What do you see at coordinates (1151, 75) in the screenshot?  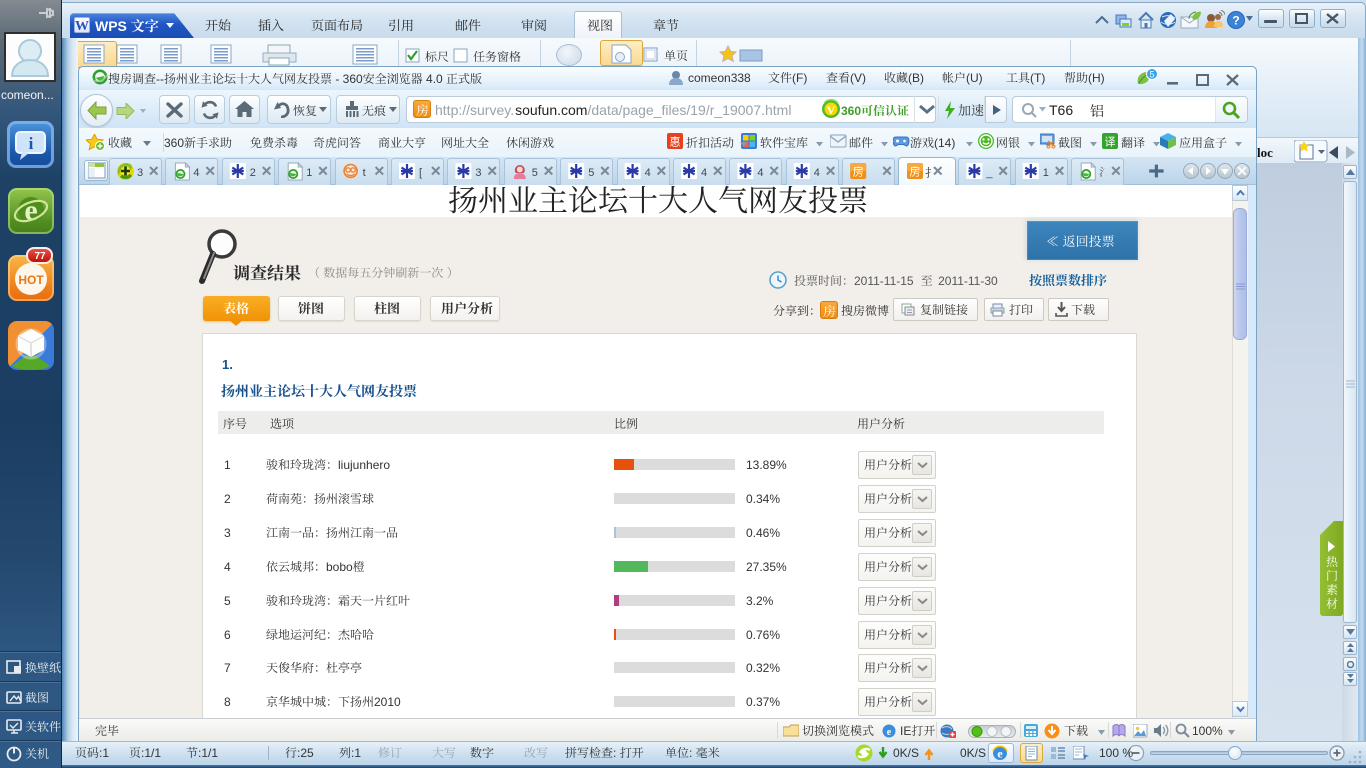 I see `svg-text: 5` at bounding box center [1151, 75].